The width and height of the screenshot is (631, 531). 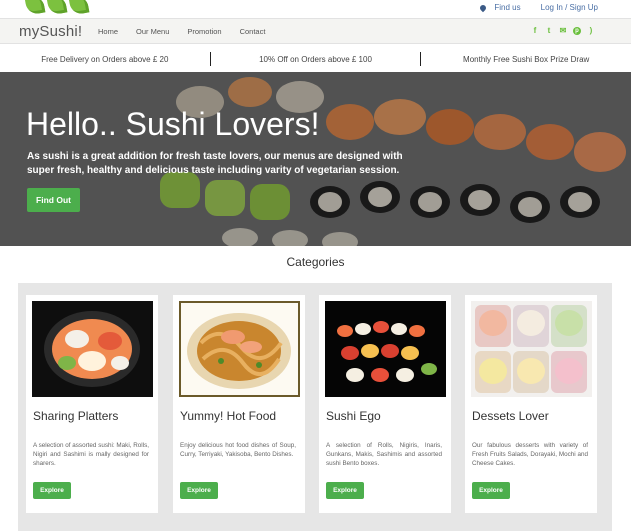 What do you see at coordinates (510, 416) in the screenshot?
I see `category-name: Dessets Lover` at bounding box center [510, 416].